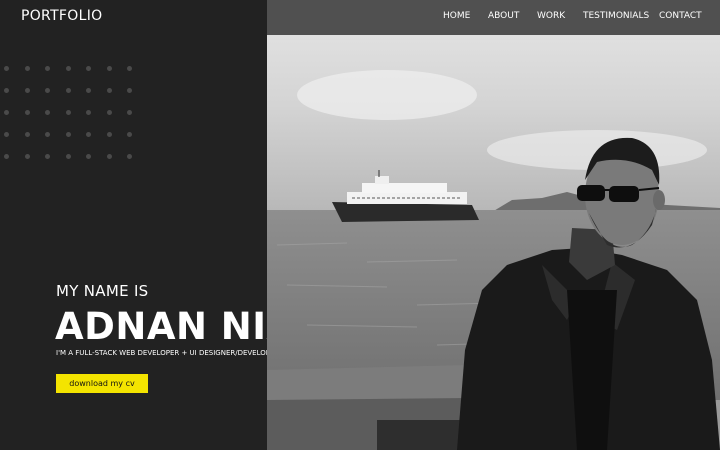  Describe the element at coordinates (161, 326) in the screenshot. I see `hero-name: ADNAN NIAZI` at that location.